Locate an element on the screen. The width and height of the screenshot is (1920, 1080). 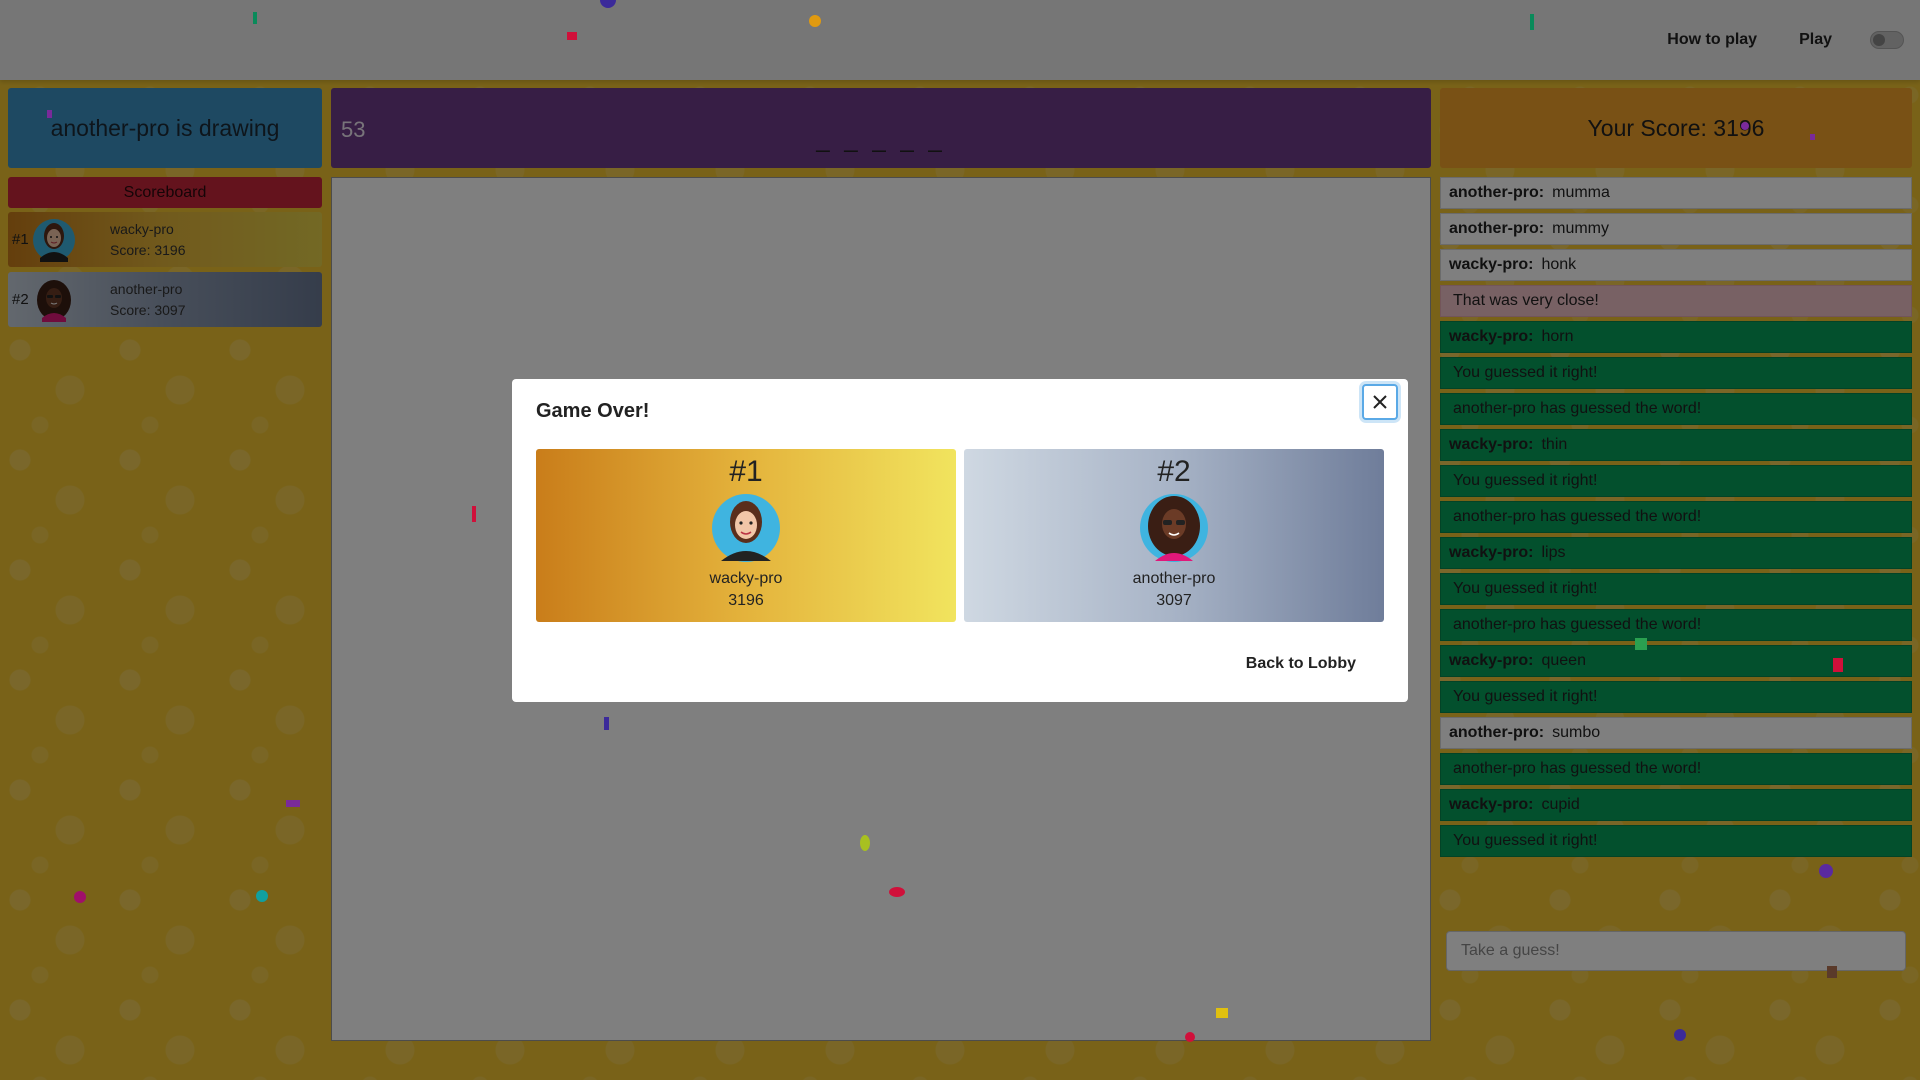
podium-score: 3196 is located at coordinates (746, 600).